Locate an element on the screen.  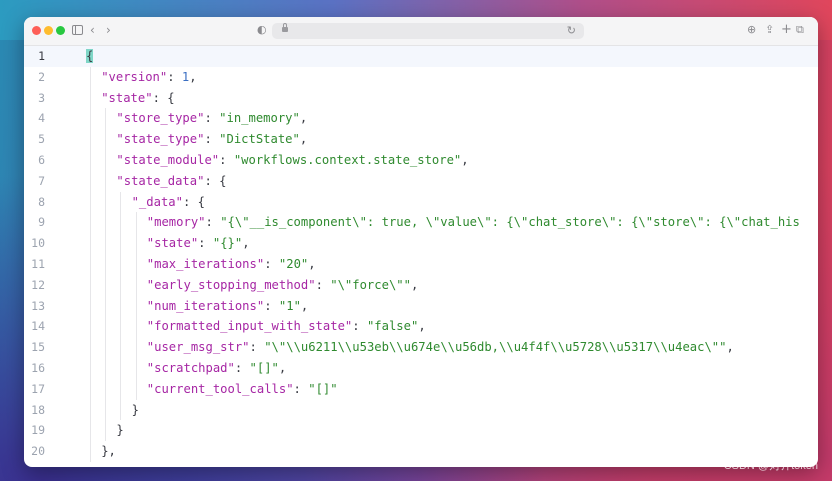
privacy-shield-icon: ◐ is located at coordinates (262, 30).